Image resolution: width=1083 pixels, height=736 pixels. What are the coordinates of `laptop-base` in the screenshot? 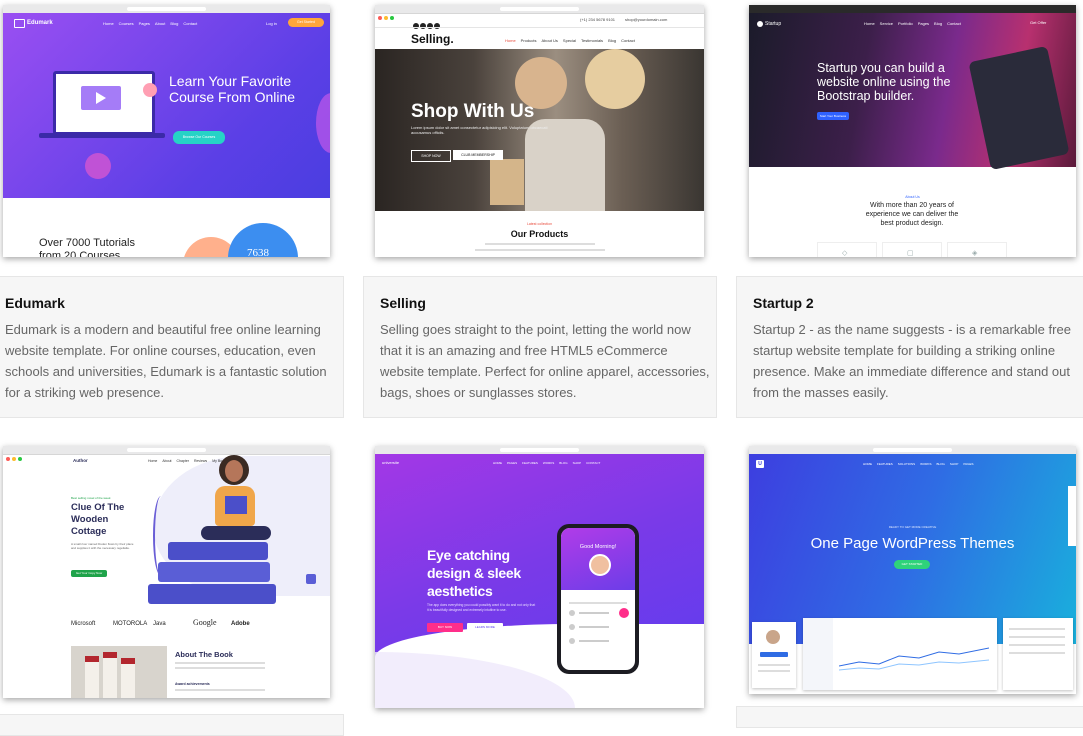 It's located at (102, 135).